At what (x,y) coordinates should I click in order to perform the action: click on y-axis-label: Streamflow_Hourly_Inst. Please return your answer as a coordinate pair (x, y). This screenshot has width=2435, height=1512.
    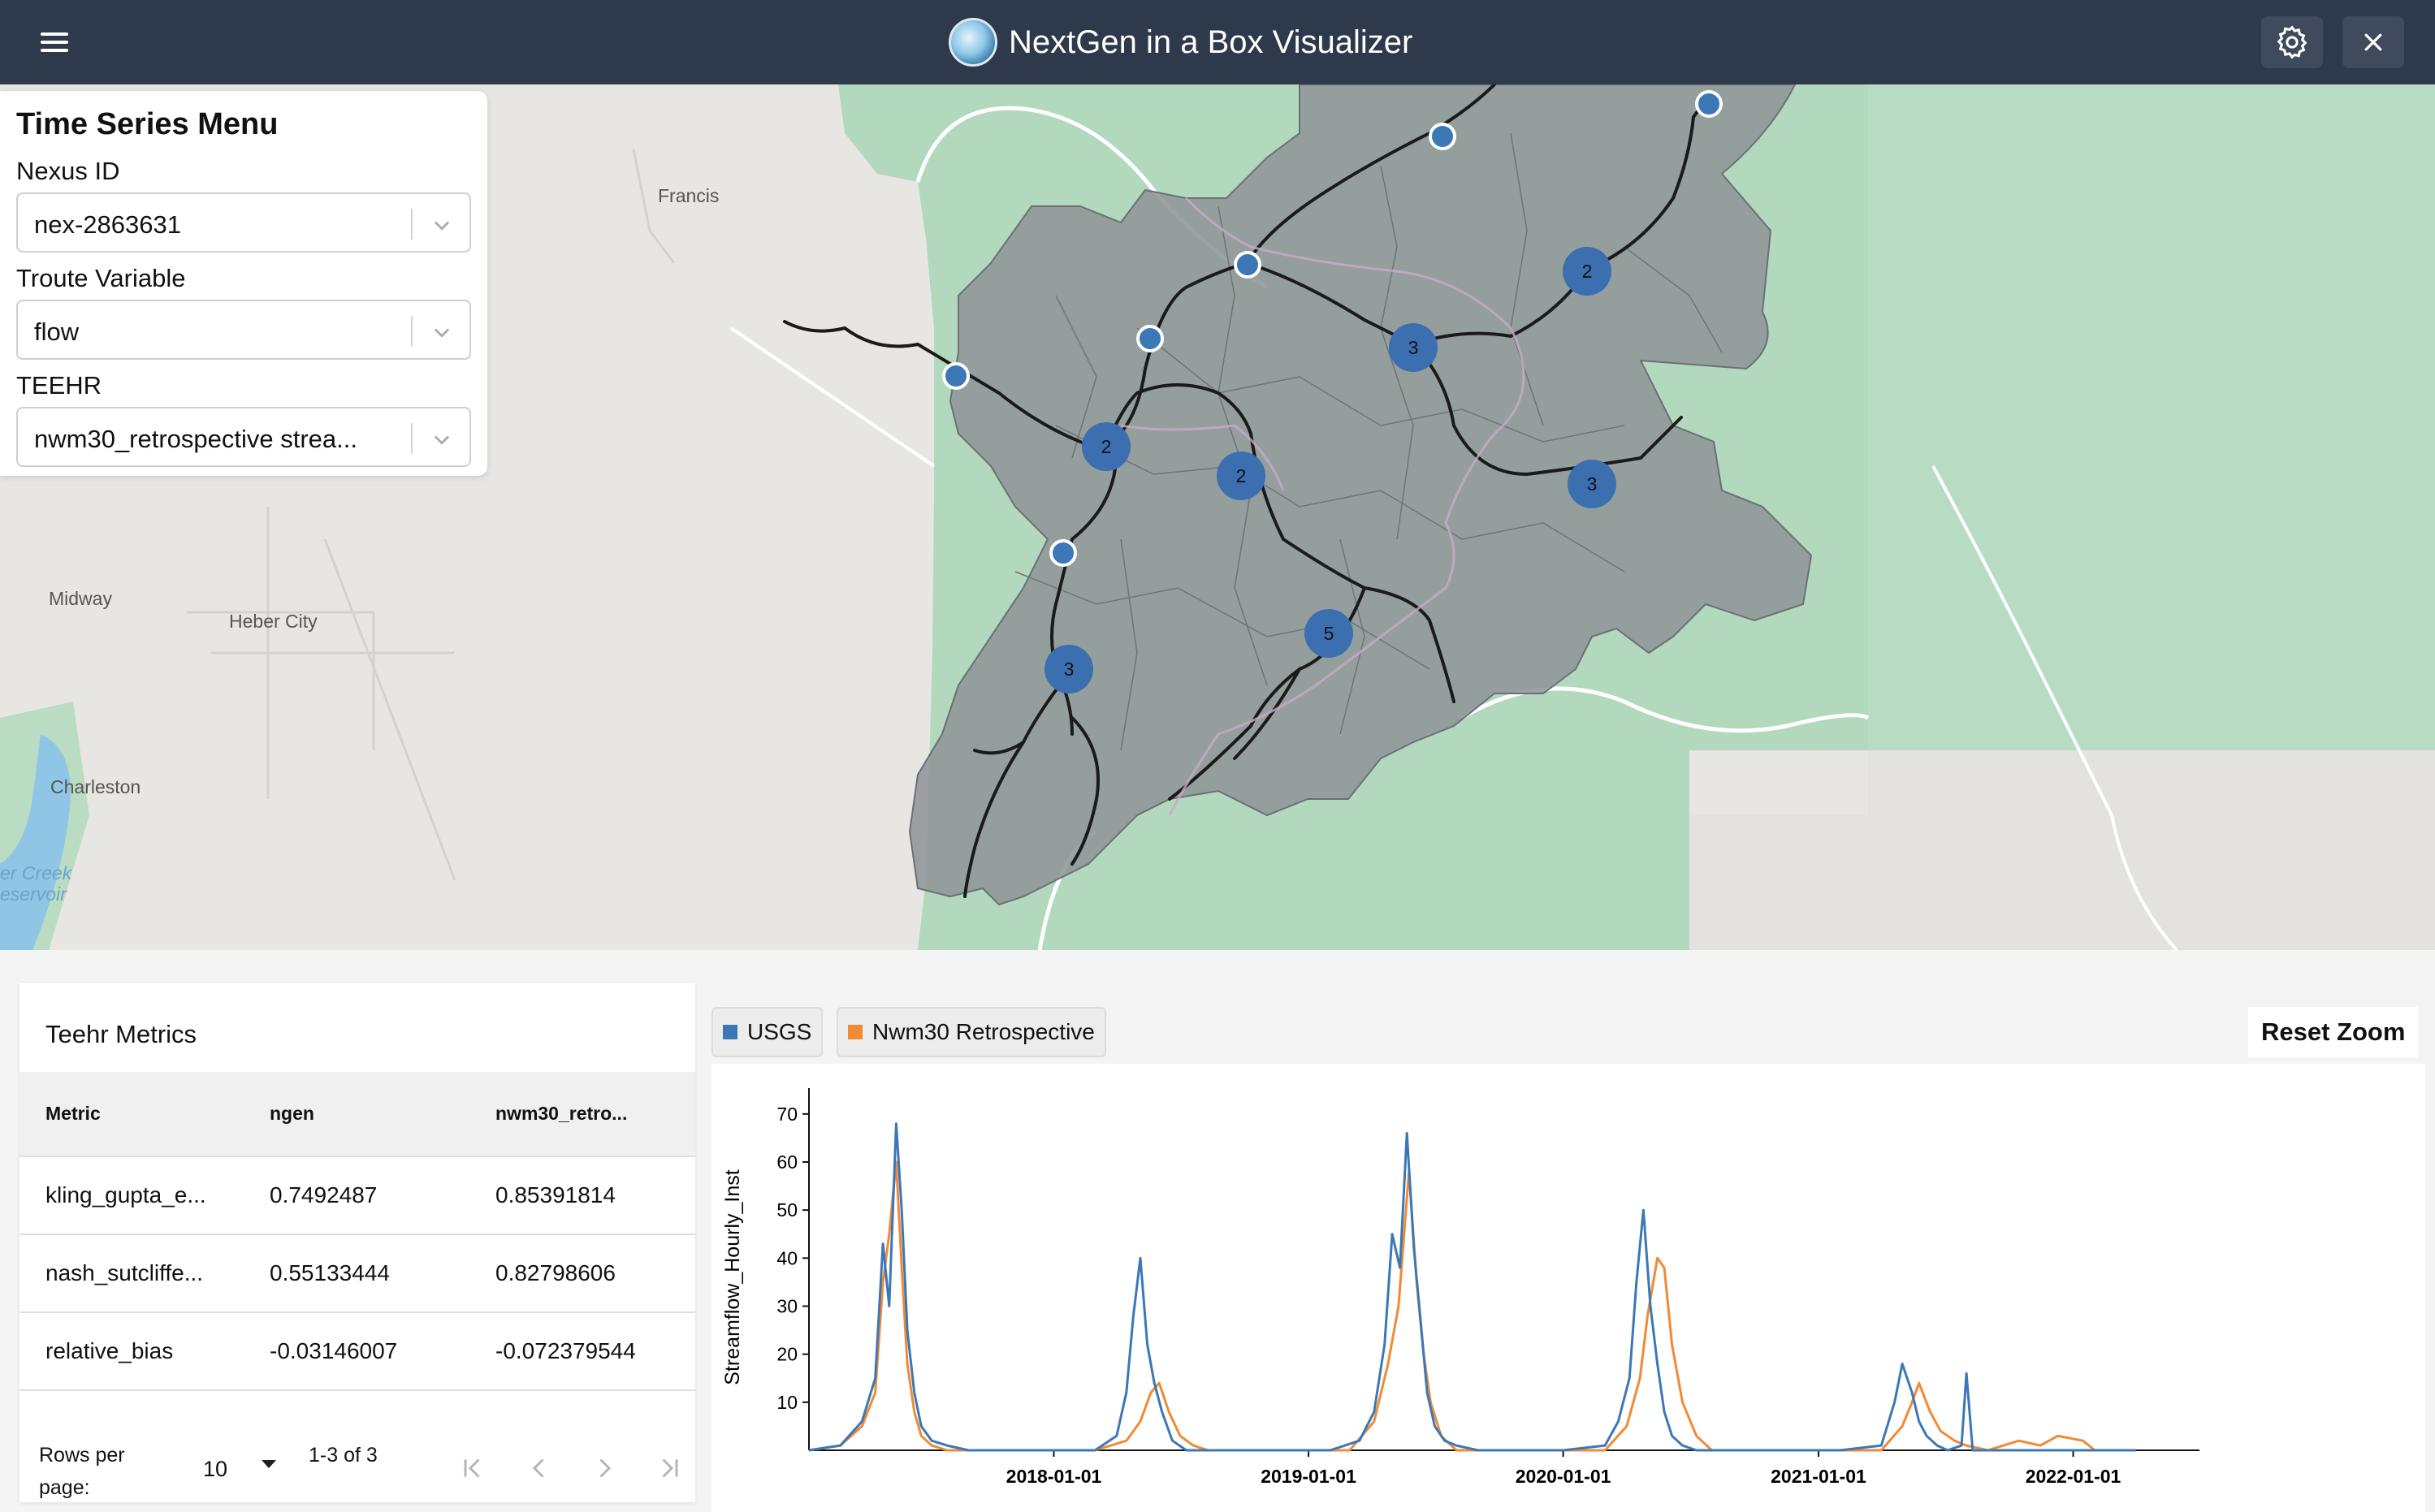
    Looking at the image, I should click on (733, 1277).